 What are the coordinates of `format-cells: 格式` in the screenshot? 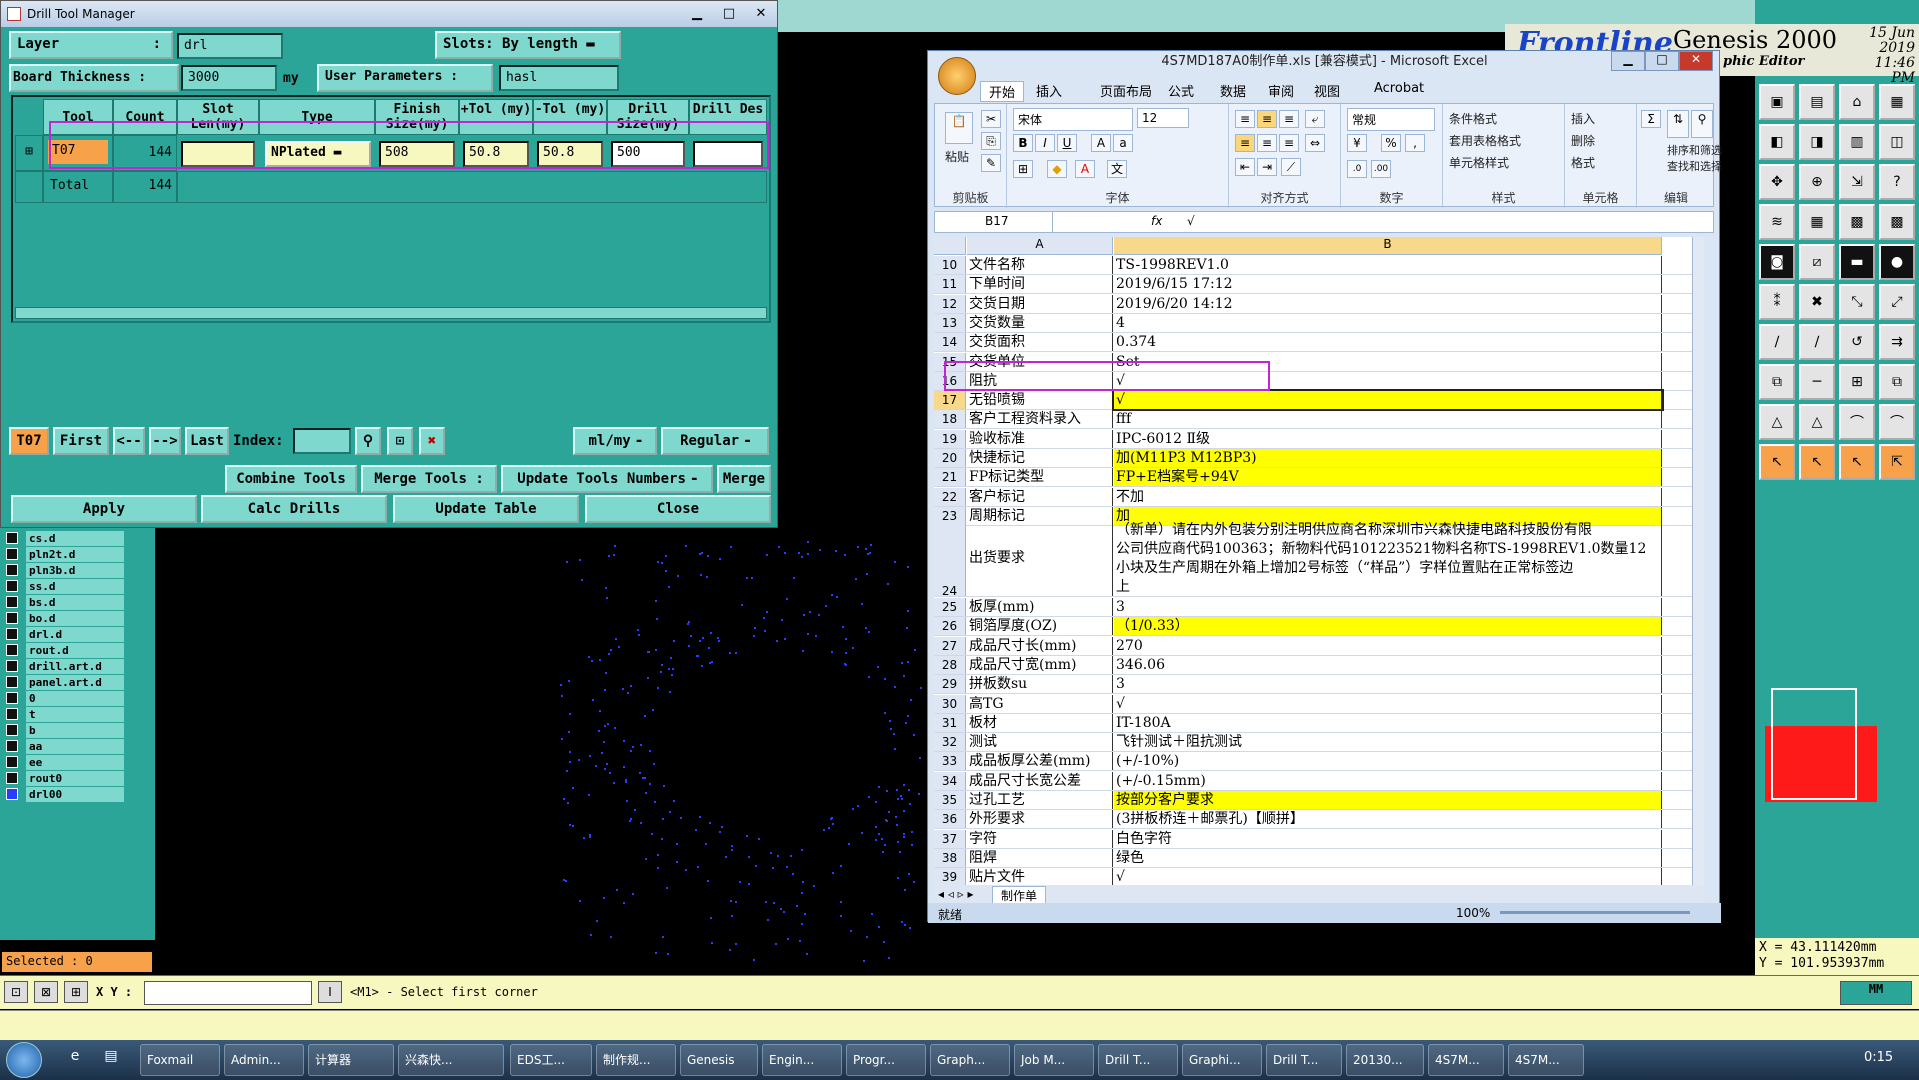 It's located at (1583, 162).